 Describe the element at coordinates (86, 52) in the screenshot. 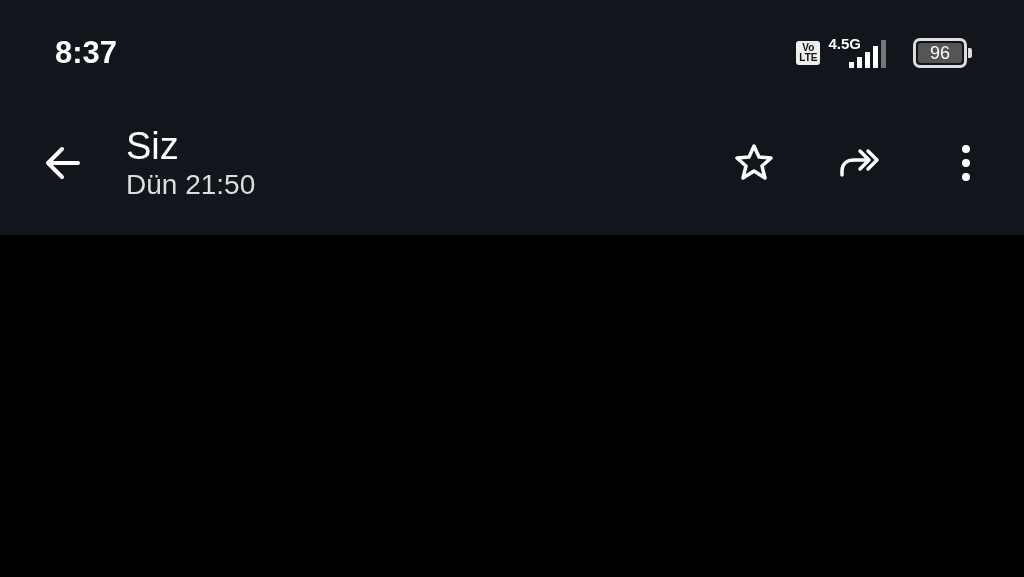

I see `status-time: 8:37` at that location.